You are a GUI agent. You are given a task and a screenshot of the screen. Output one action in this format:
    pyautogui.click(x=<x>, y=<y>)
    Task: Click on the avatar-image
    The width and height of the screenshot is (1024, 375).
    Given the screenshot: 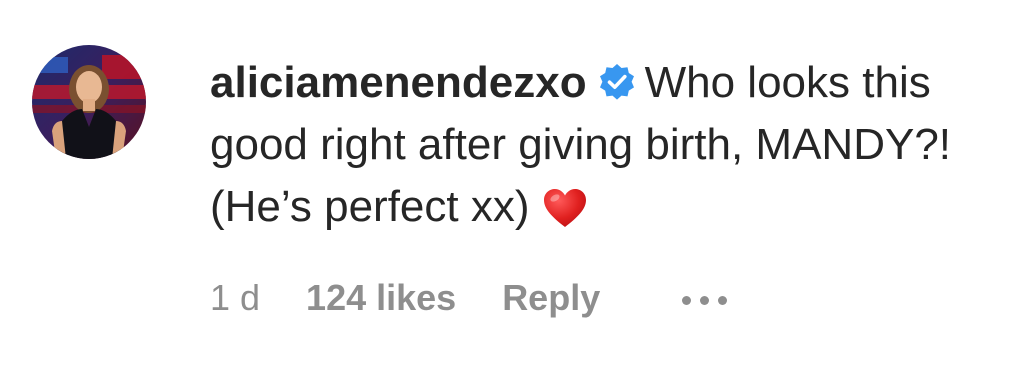 What is the action you would take?
    pyautogui.click(x=89, y=102)
    